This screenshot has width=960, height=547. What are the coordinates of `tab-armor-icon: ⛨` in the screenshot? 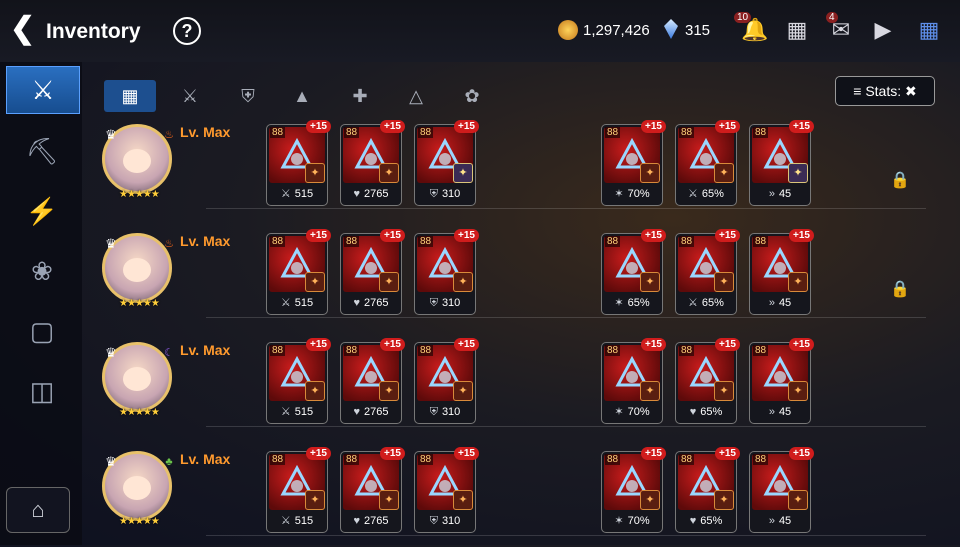 It's located at (248, 96).